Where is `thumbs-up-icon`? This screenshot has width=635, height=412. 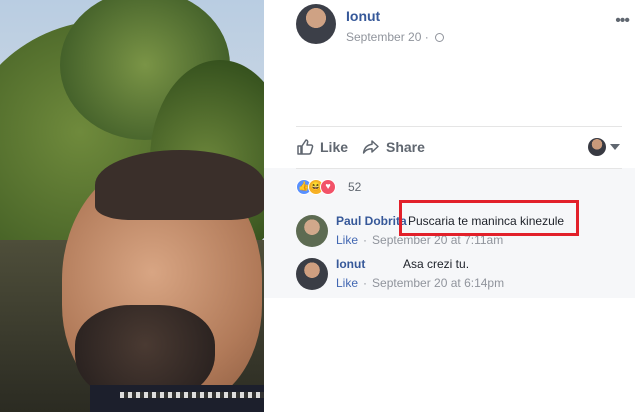
thumbs-up-icon is located at coordinates (305, 147).